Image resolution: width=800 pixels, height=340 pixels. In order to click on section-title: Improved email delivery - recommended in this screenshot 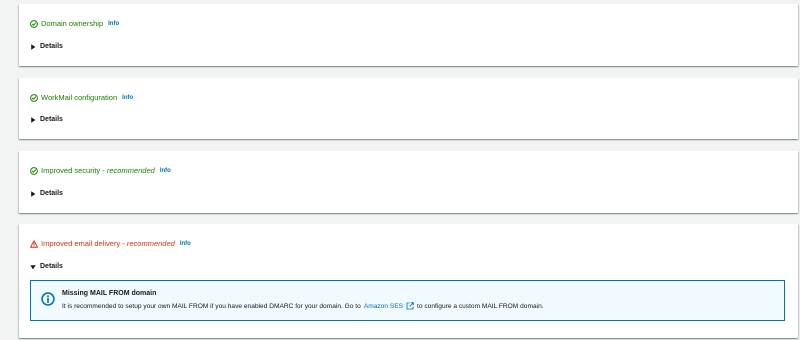, I will do `click(108, 243)`.